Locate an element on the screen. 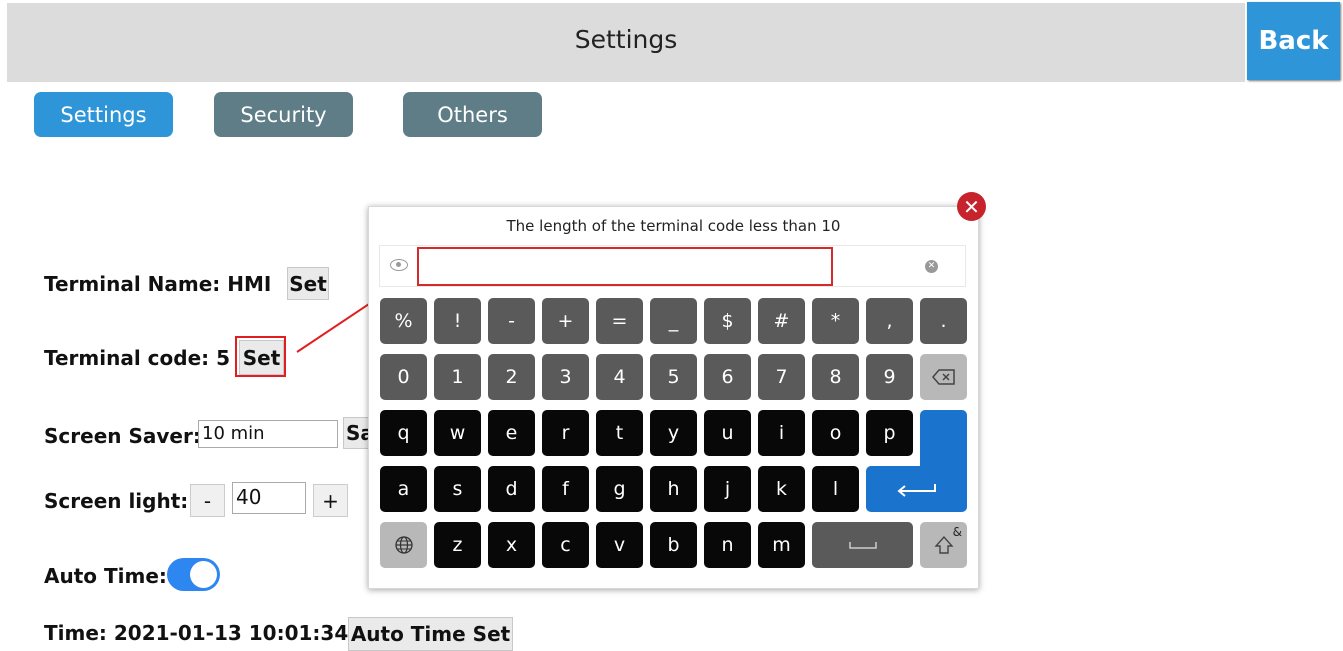  key-digit: 9 is located at coordinates (889, 377).